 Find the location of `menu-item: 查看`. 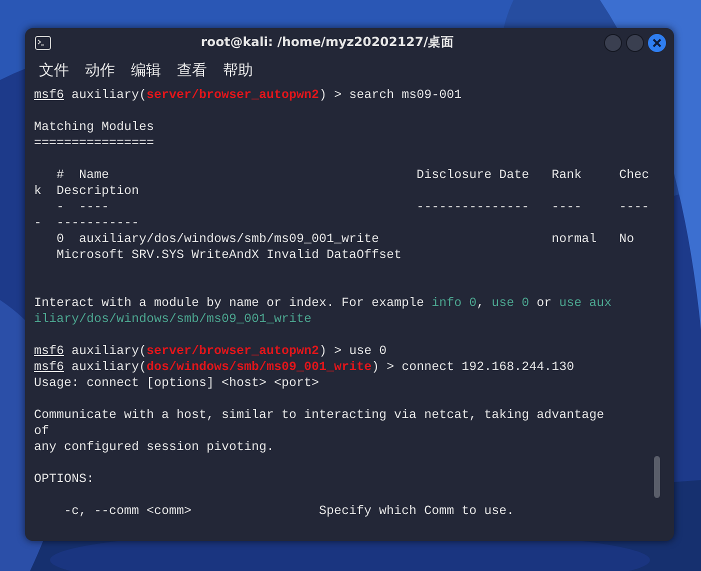

menu-item: 查看 is located at coordinates (192, 70).